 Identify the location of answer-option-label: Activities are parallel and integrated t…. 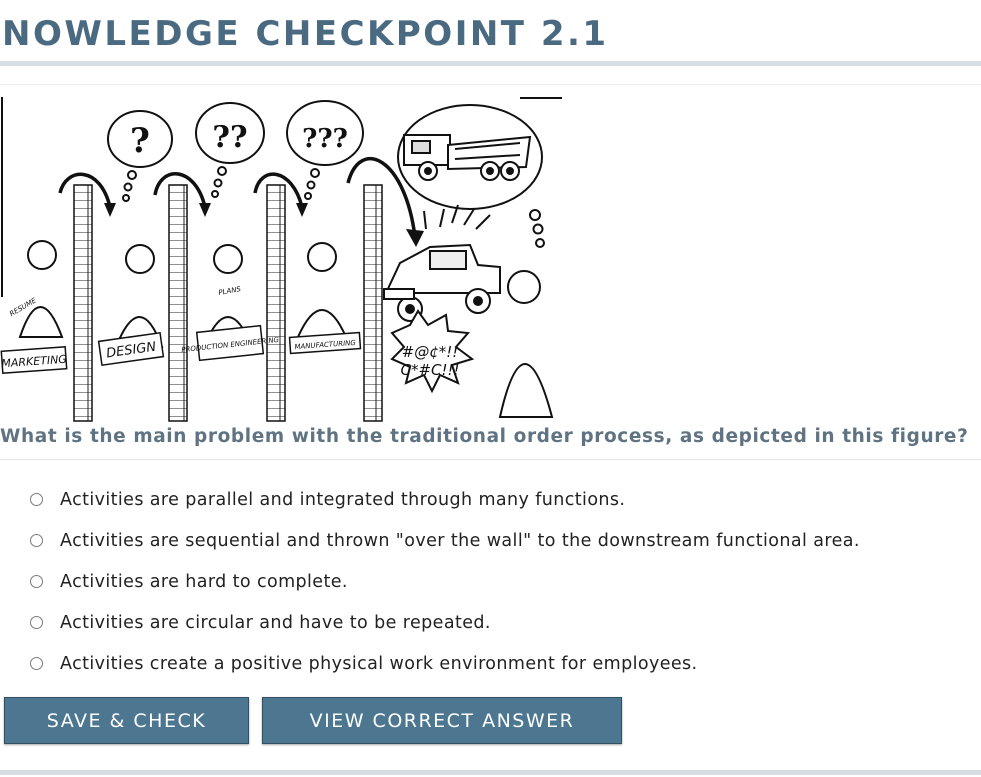
(343, 499).